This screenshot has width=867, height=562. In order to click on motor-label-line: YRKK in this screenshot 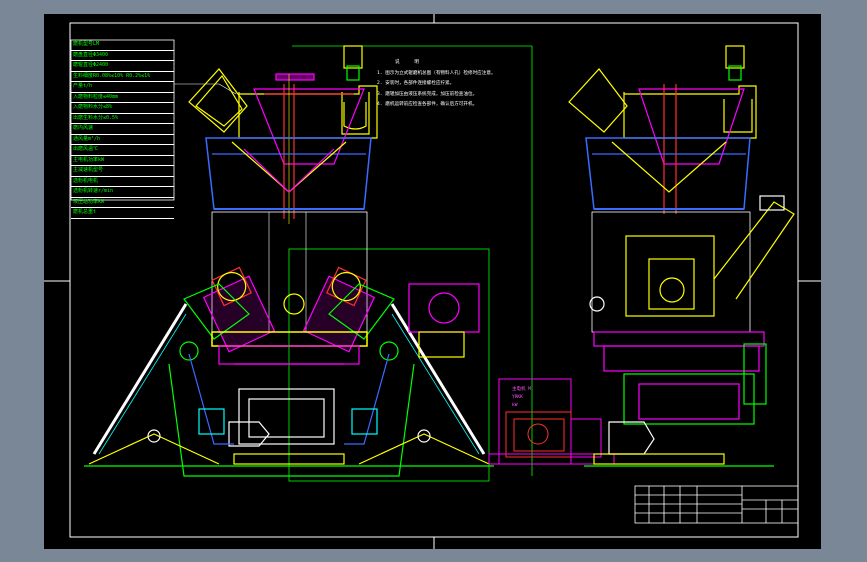, I will do `click(517, 397)`.